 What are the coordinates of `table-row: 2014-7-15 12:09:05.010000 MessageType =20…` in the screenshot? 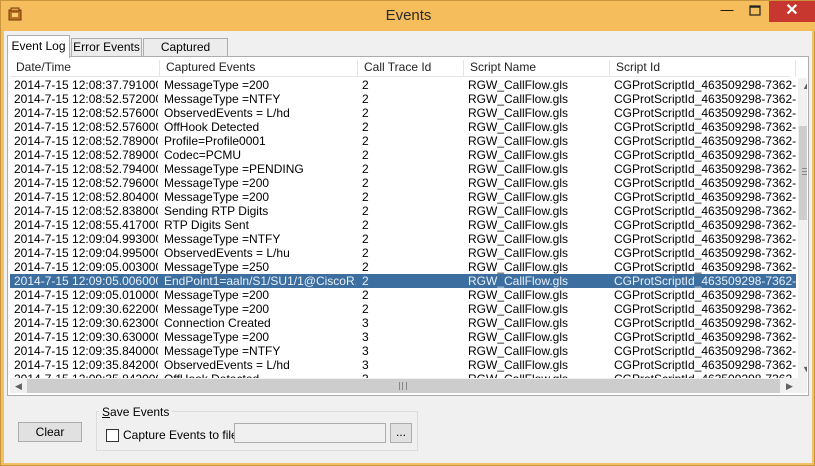 It's located at (403, 295).